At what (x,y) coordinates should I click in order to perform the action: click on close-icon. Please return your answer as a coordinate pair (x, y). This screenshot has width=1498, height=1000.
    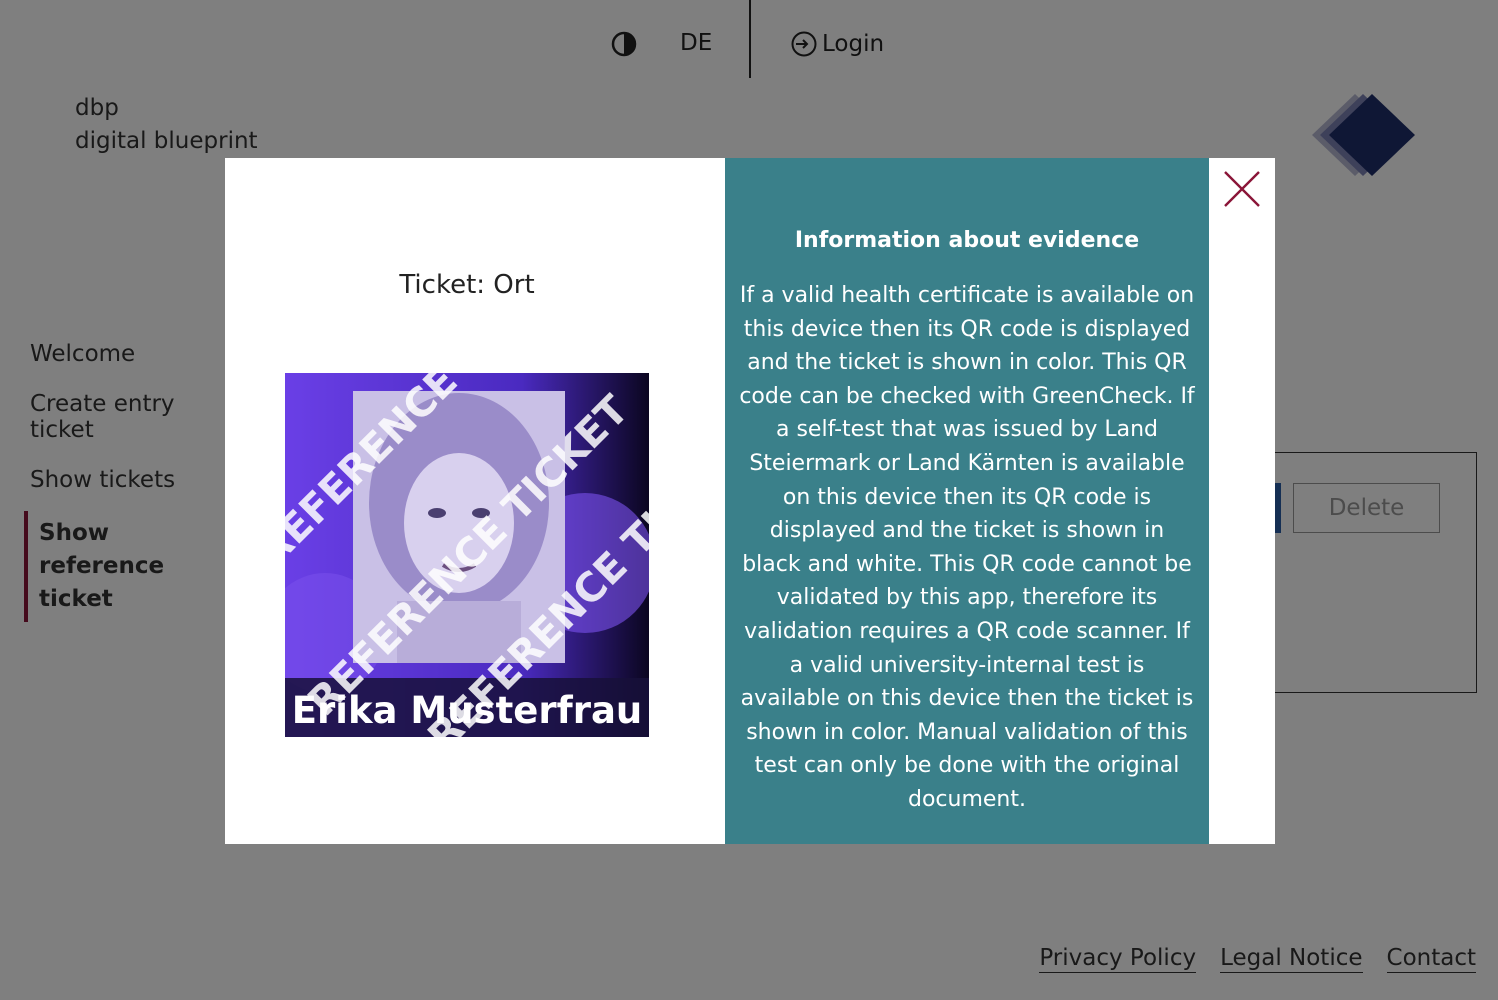
    Looking at the image, I should click on (1242, 189).